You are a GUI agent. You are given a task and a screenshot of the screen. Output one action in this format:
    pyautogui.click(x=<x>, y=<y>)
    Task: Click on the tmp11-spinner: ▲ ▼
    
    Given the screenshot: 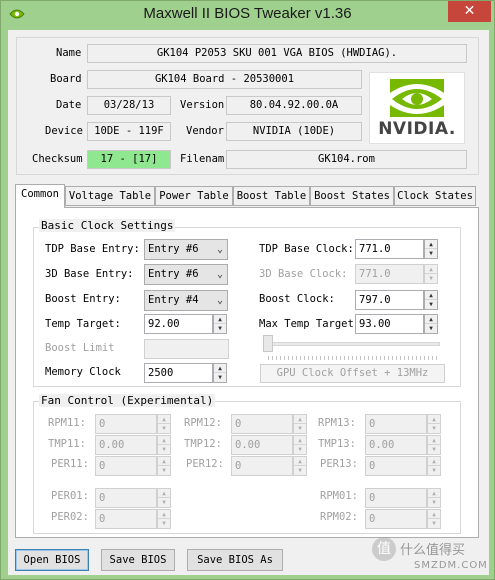 What is the action you would take?
    pyautogui.click(x=164, y=445)
    